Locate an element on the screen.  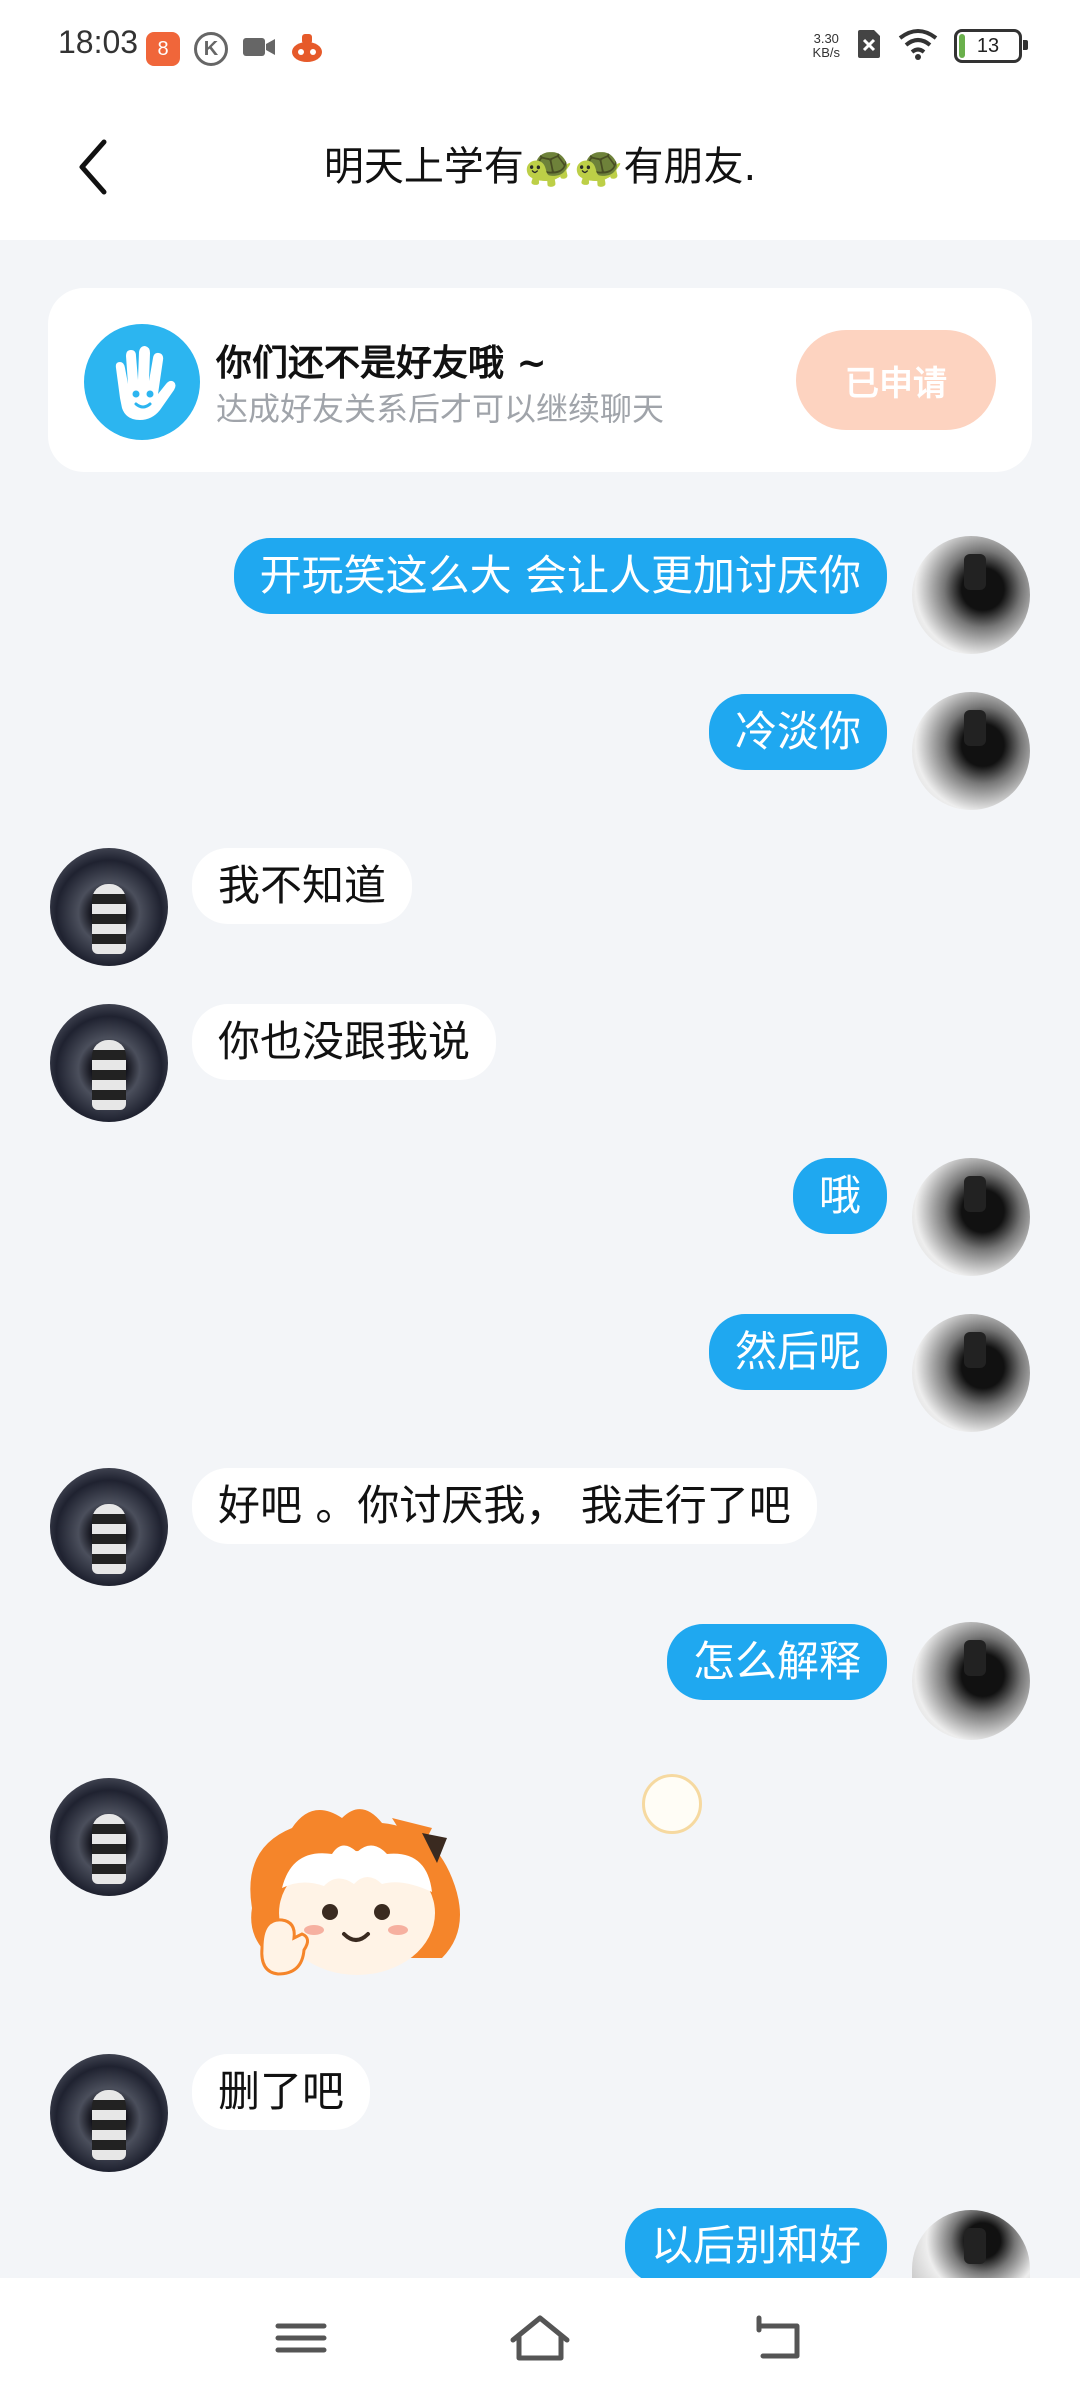
system-navigation-bar is located at coordinates (540, 2341).